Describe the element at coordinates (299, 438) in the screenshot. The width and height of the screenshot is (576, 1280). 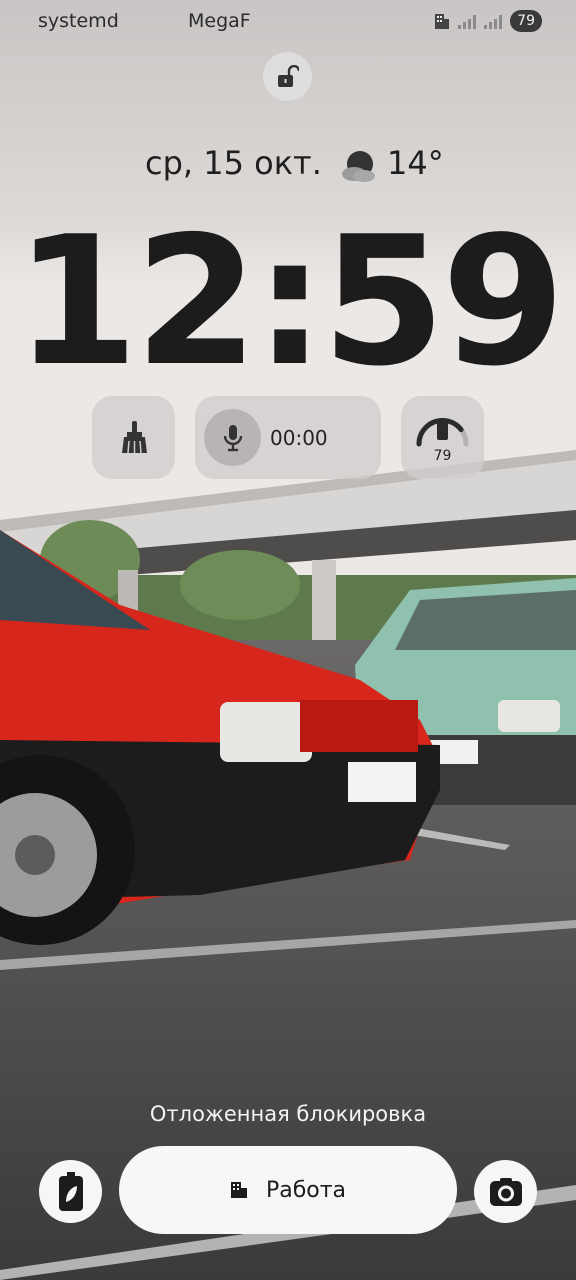
I see `recorder-time: 00:00` at that location.